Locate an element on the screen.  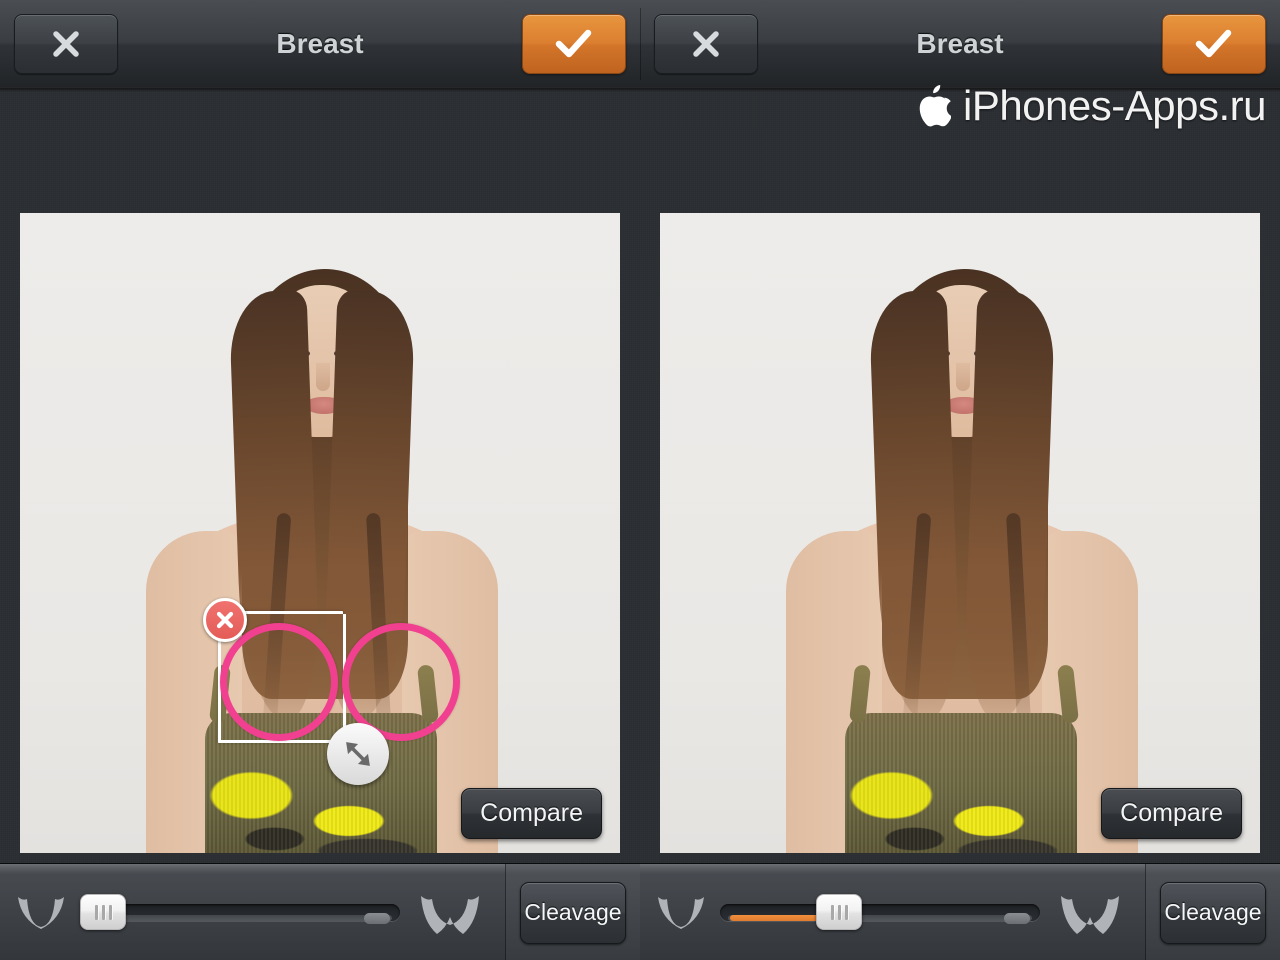
cleavage-button-right: Cleavage is located at coordinates (1213, 912).